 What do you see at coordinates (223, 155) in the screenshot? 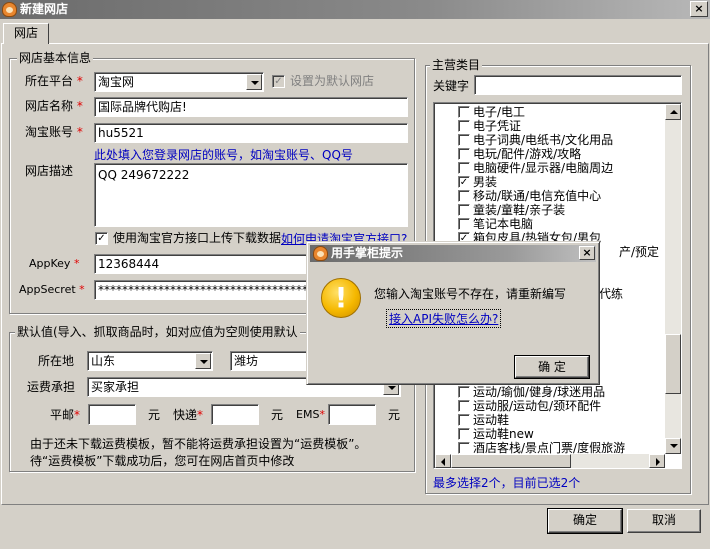
I see `account-hint: 此处填入您登录网店的账号，如淘宝账号、QQ号` at bounding box center [223, 155].